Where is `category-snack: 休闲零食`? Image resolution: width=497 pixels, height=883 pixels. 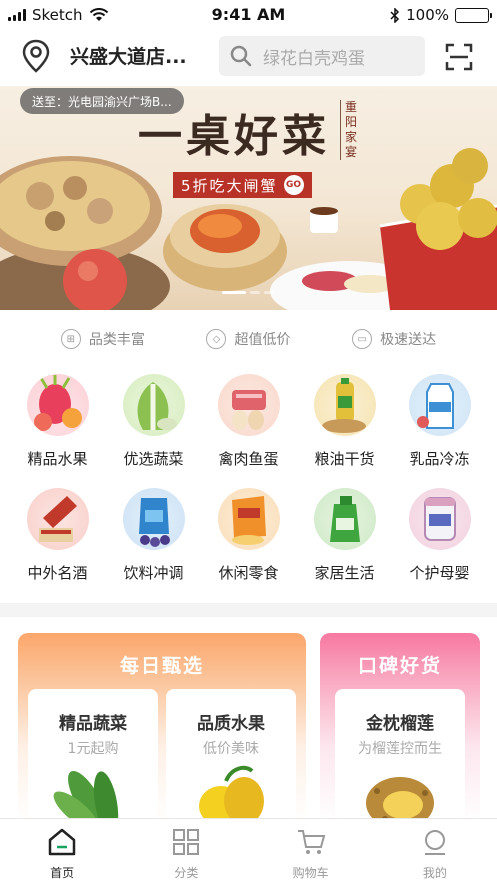
category-snack: 休闲零食 is located at coordinates (248, 540).